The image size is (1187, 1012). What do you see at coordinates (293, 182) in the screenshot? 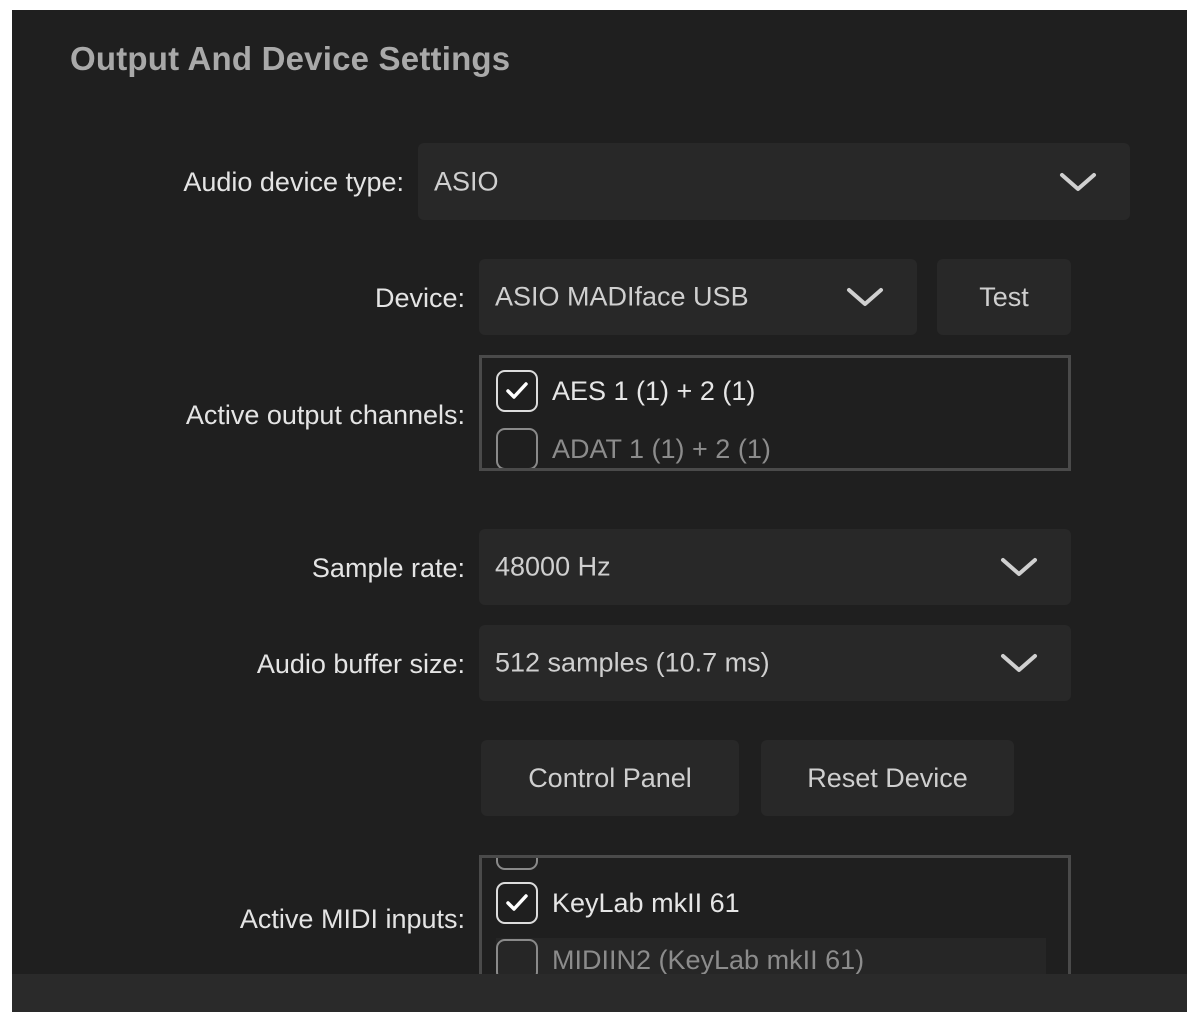
I see `audio-device-type-label: Audio device type:` at bounding box center [293, 182].